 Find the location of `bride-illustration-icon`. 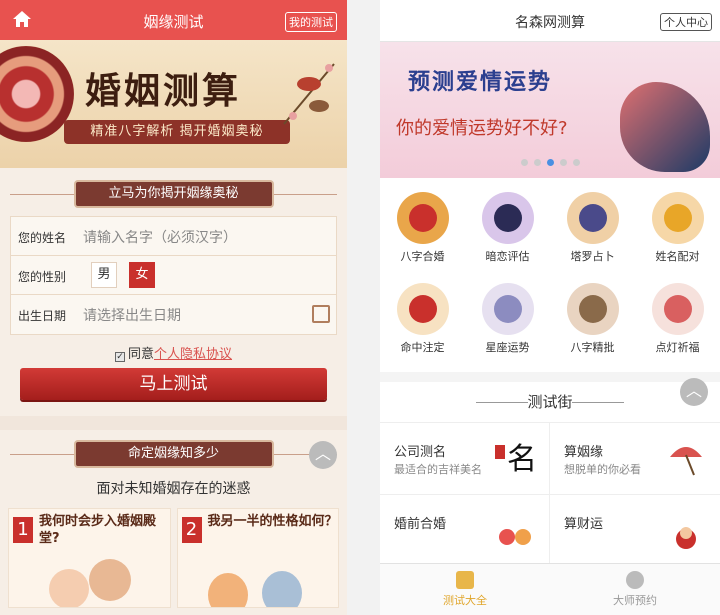

bride-illustration-icon is located at coordinates (69, 588).